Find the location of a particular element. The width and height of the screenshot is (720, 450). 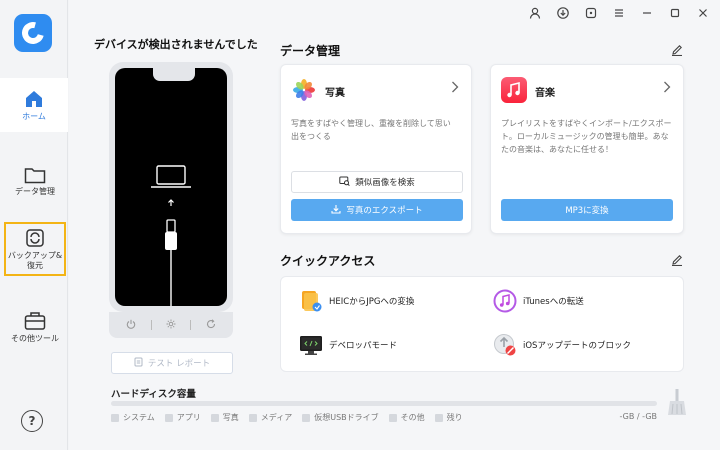

phone-illustration is located at coordinates (171, 187).